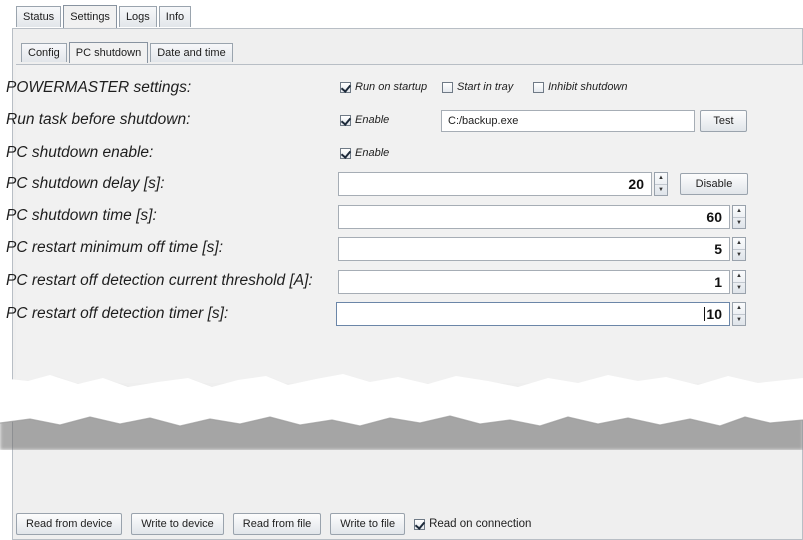 Image resolution: width=803 pixels, height=540 pixels. I want to click on inhibit-shutdown-checkbox: Inhibit shutdown, so click(580, 87).